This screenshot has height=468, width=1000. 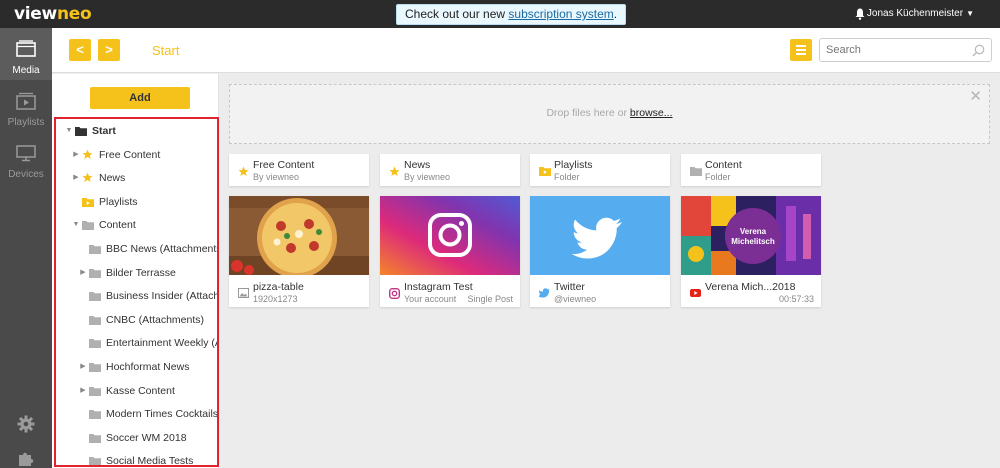 What do you see at coordinates (144, 202) in the screenshot?
I see `tree-node: Playlists` at bounding box center [144, 202].